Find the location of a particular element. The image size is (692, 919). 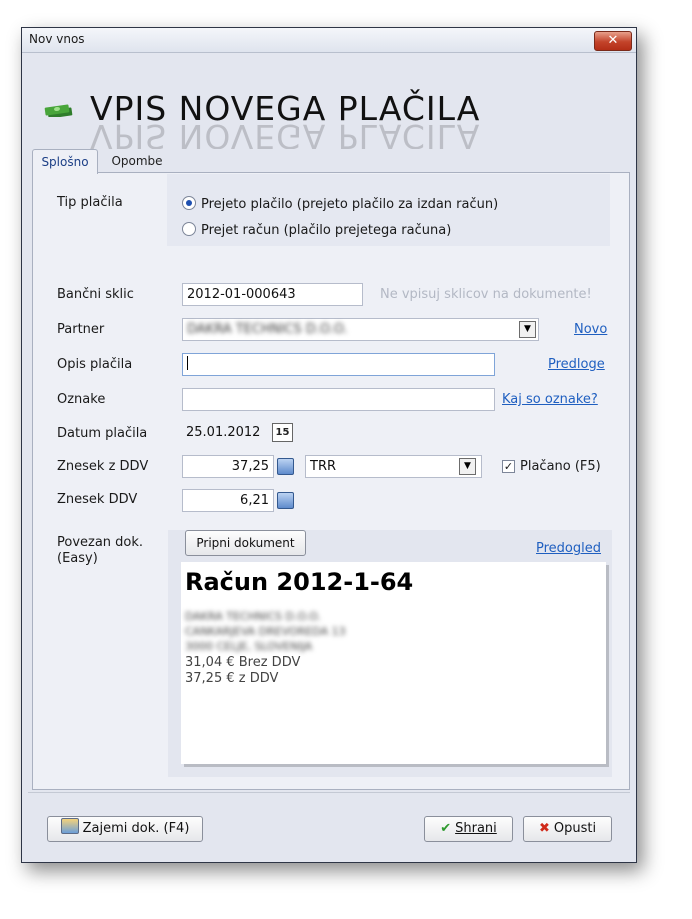

save-button: ✔ Shrani is located at coordinates (468, 829).